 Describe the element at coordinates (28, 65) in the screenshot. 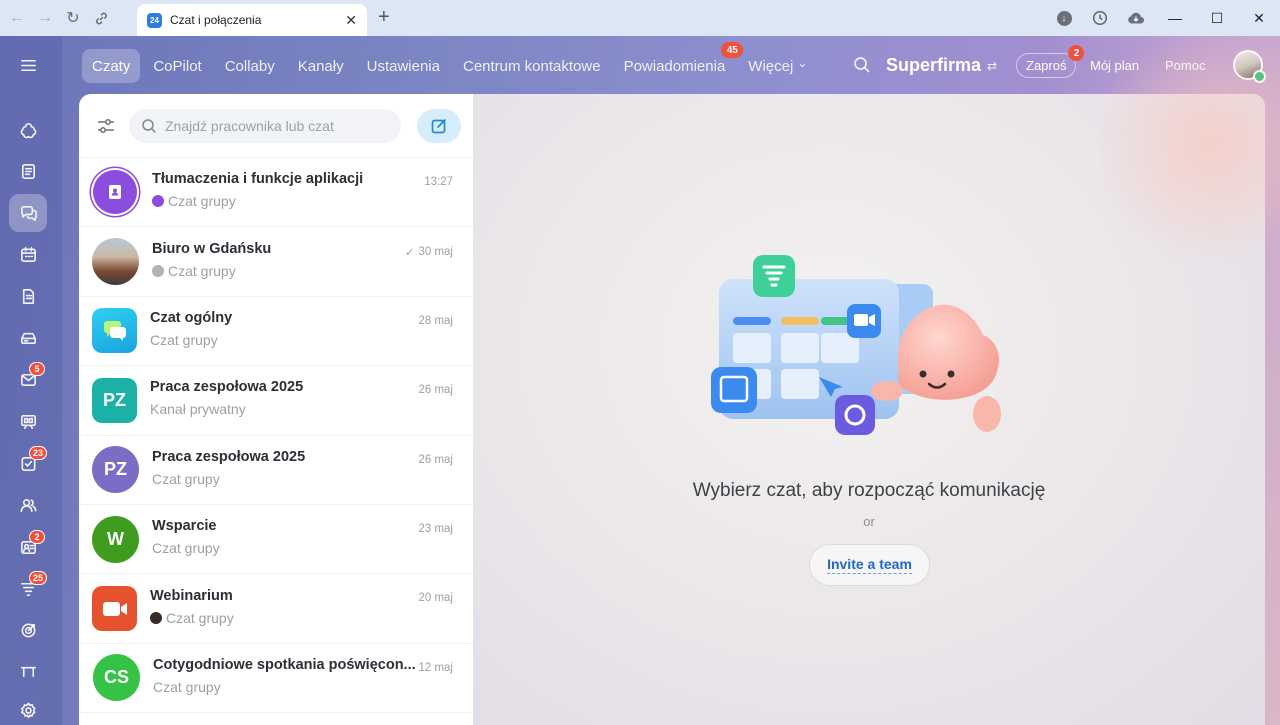

I see `menu-icon` at that location.